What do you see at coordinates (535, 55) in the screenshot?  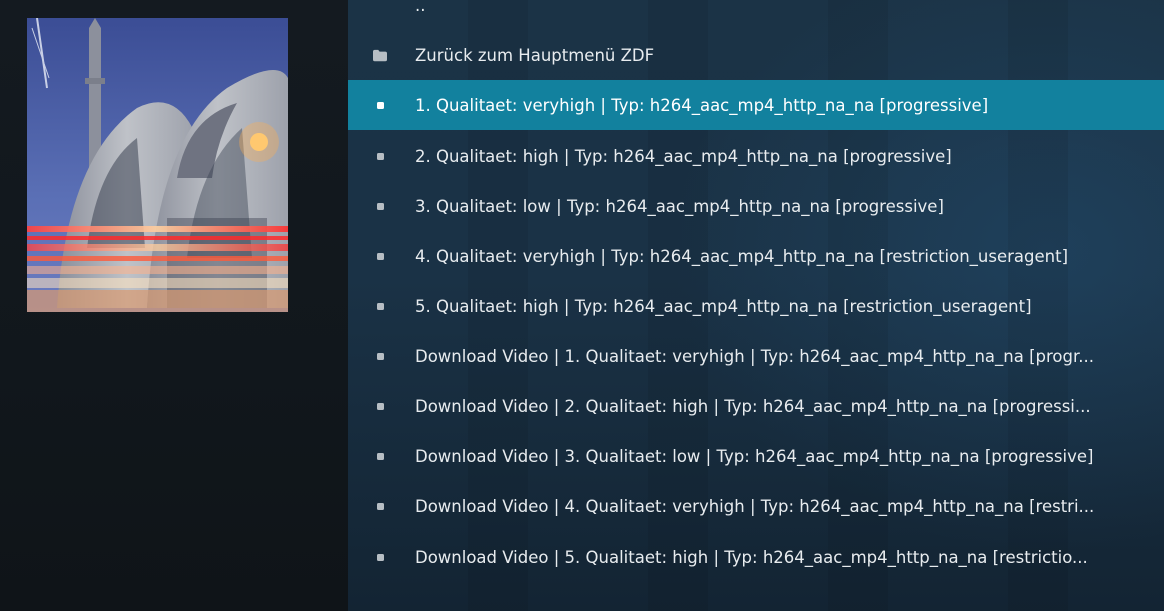 I see `list-item-label: Zurück zum Hauptmenü ZDF` at bounding box center [535, 55].